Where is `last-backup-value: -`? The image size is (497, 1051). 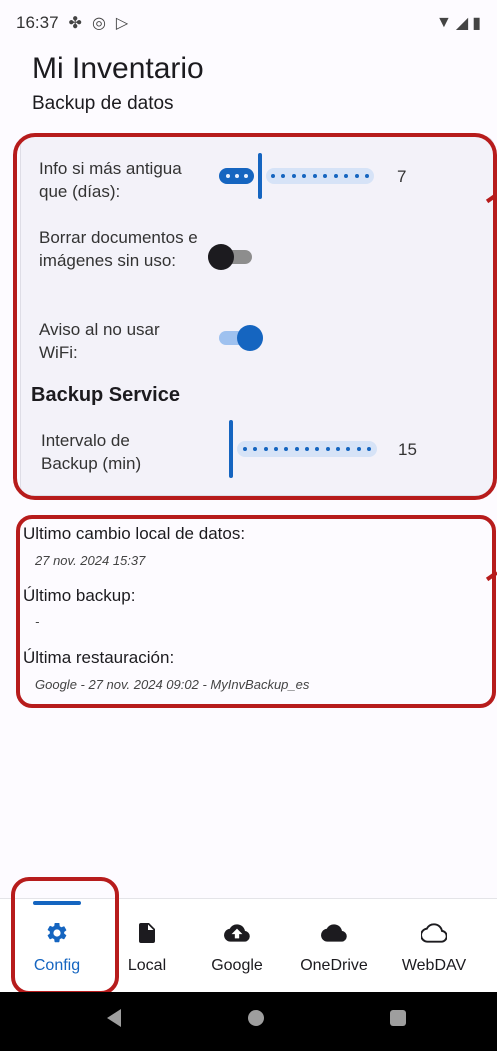 last-backup-value: - is located at coordinates (37, 621).